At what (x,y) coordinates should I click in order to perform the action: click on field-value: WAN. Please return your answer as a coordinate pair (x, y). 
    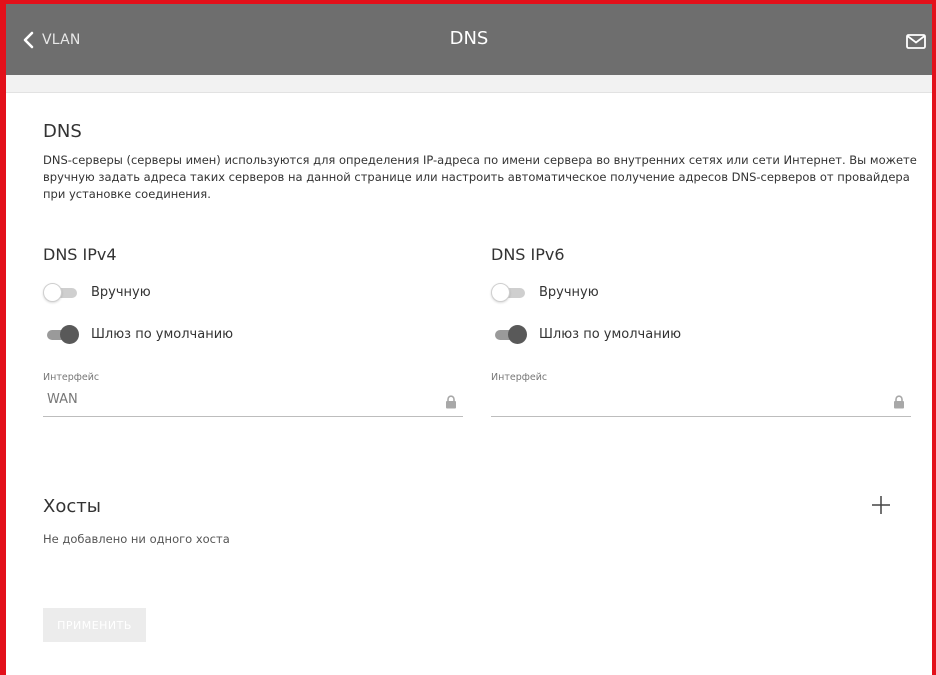
    Looking at the image, I should click on (62, 399).